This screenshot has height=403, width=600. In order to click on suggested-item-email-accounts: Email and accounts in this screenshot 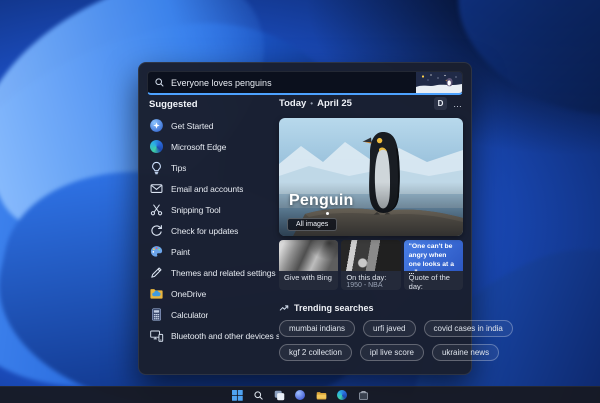, I will do `click(214, 188)`.